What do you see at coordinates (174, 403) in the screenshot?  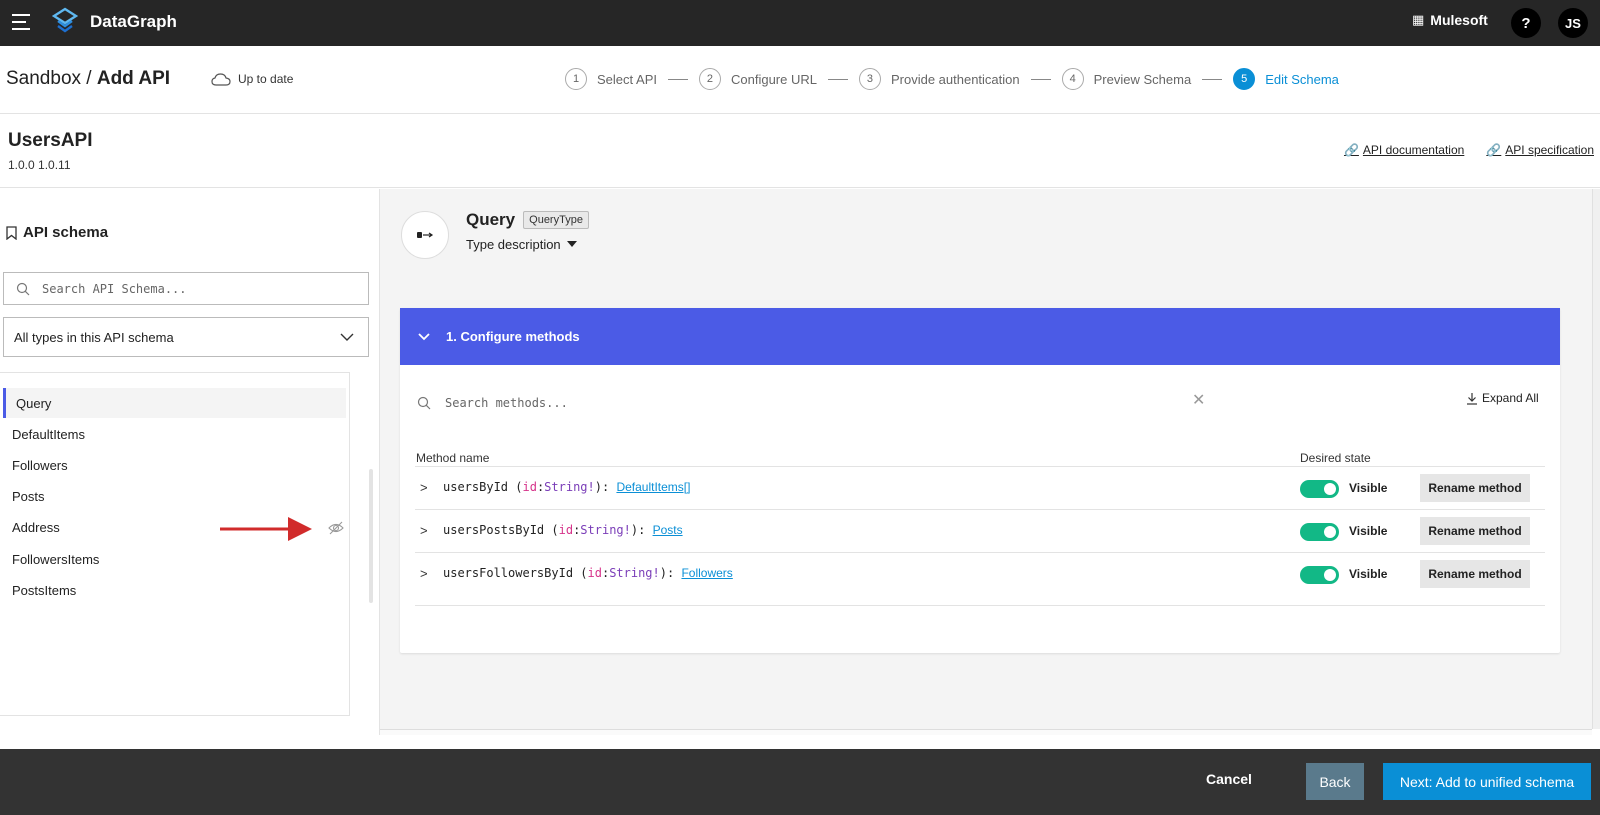 I see `type-item-query: Query` at bounding box center [174, 403].